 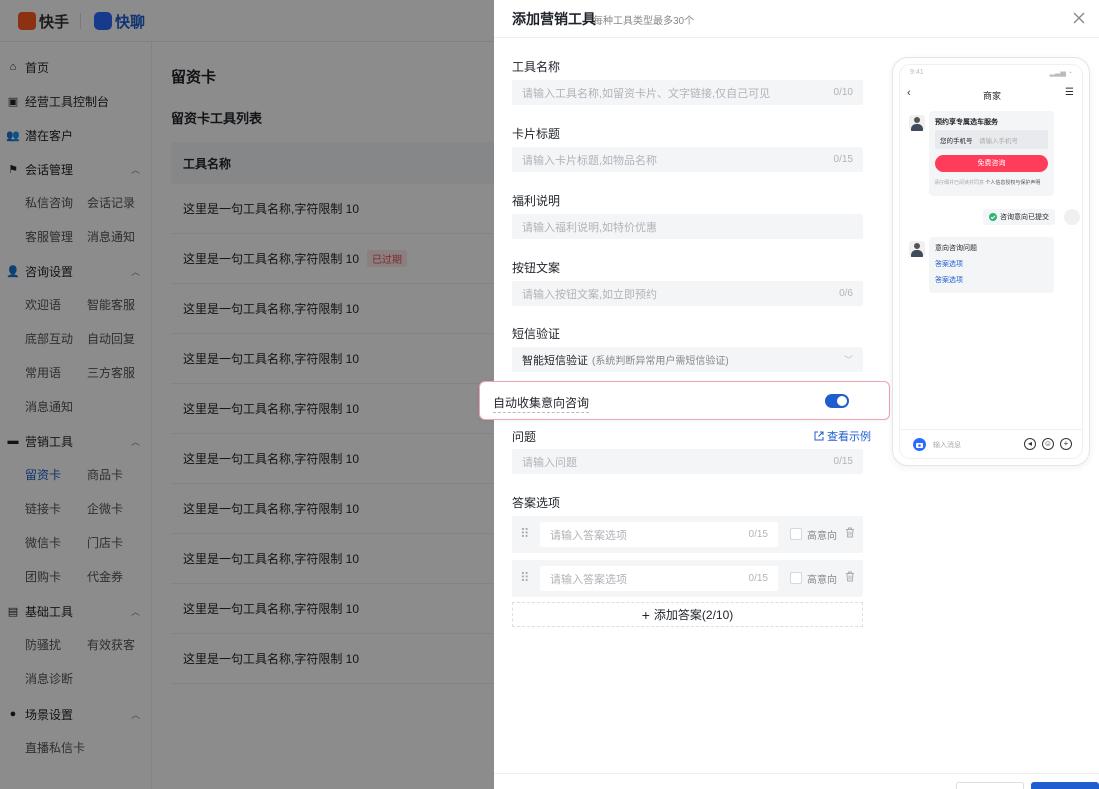 I want to click on message-bar: 输入消息 ◂ ☺ +, so click(x=991, y=443).